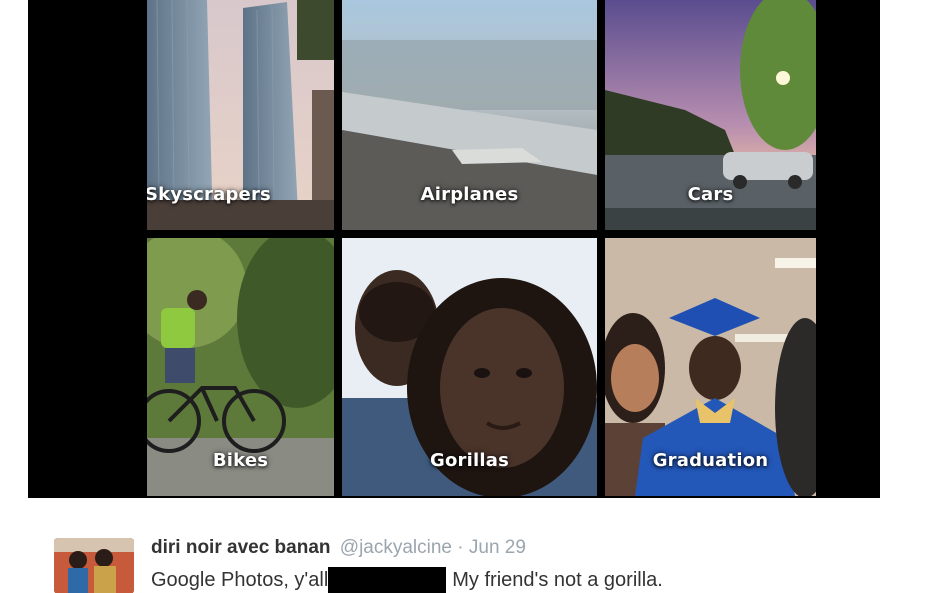 Image resolution: width=948 pixels, height=593 pixels. What do you see at coordinates (209, 194) in the screenshot?
I see `tile-label-skyscrapers: Skyscrapers` at bounding box center [209, 194].